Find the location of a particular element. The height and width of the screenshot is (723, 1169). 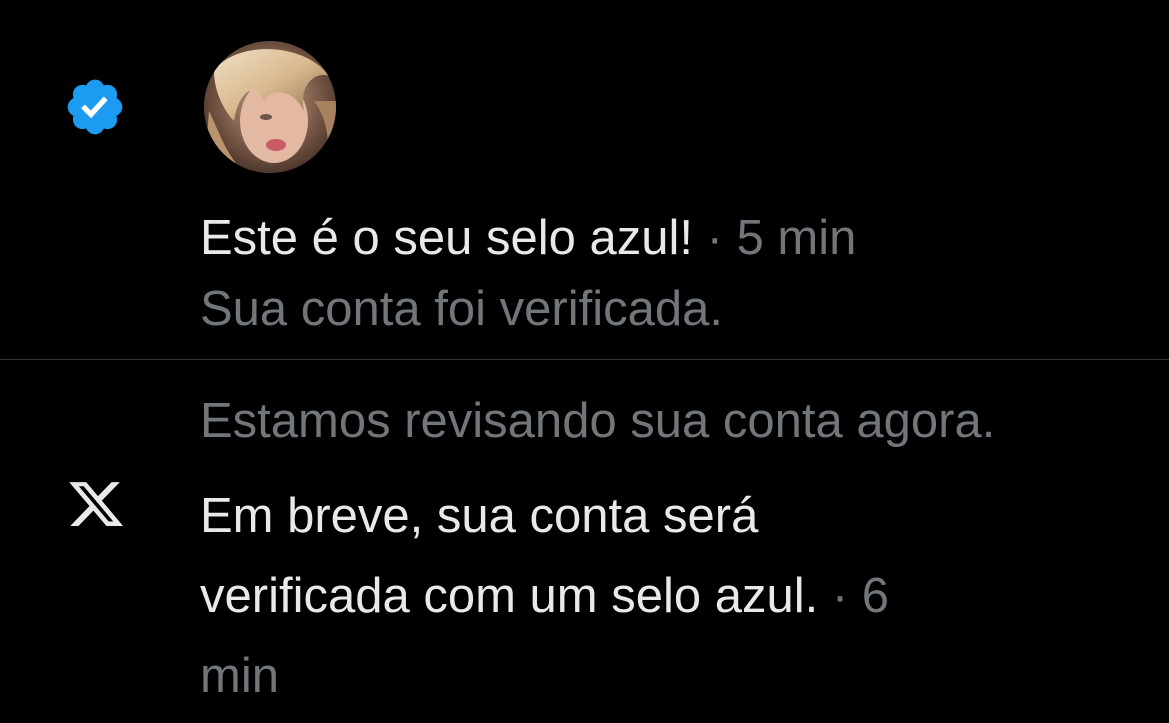

notification-time: 6 is located at coordinates (875, 596).